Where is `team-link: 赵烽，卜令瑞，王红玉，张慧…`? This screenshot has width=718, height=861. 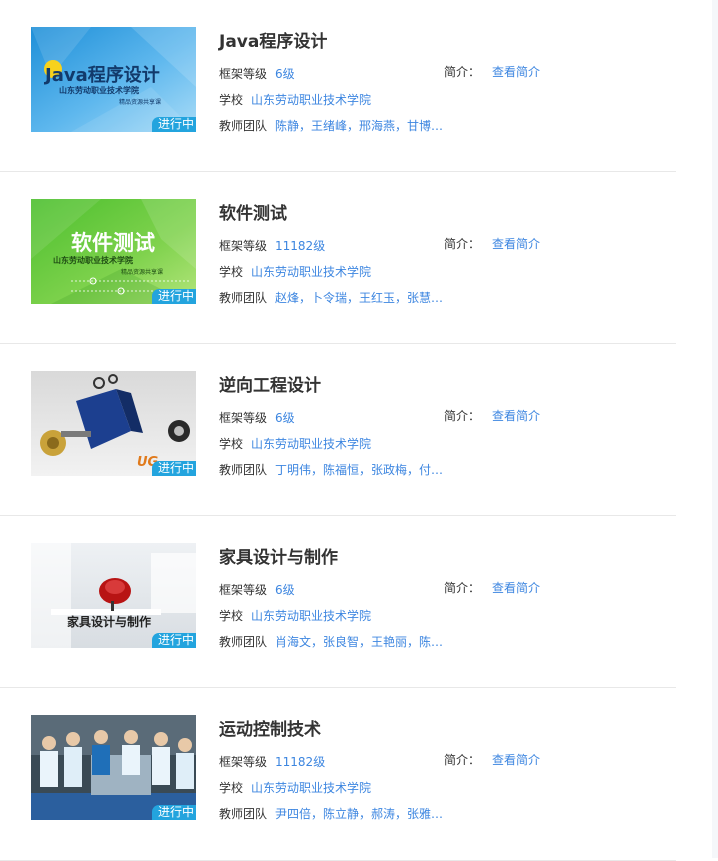 team-link: 赵烽，卜令瑞，王红玉，张慧… is located at coordinates (359, 298).